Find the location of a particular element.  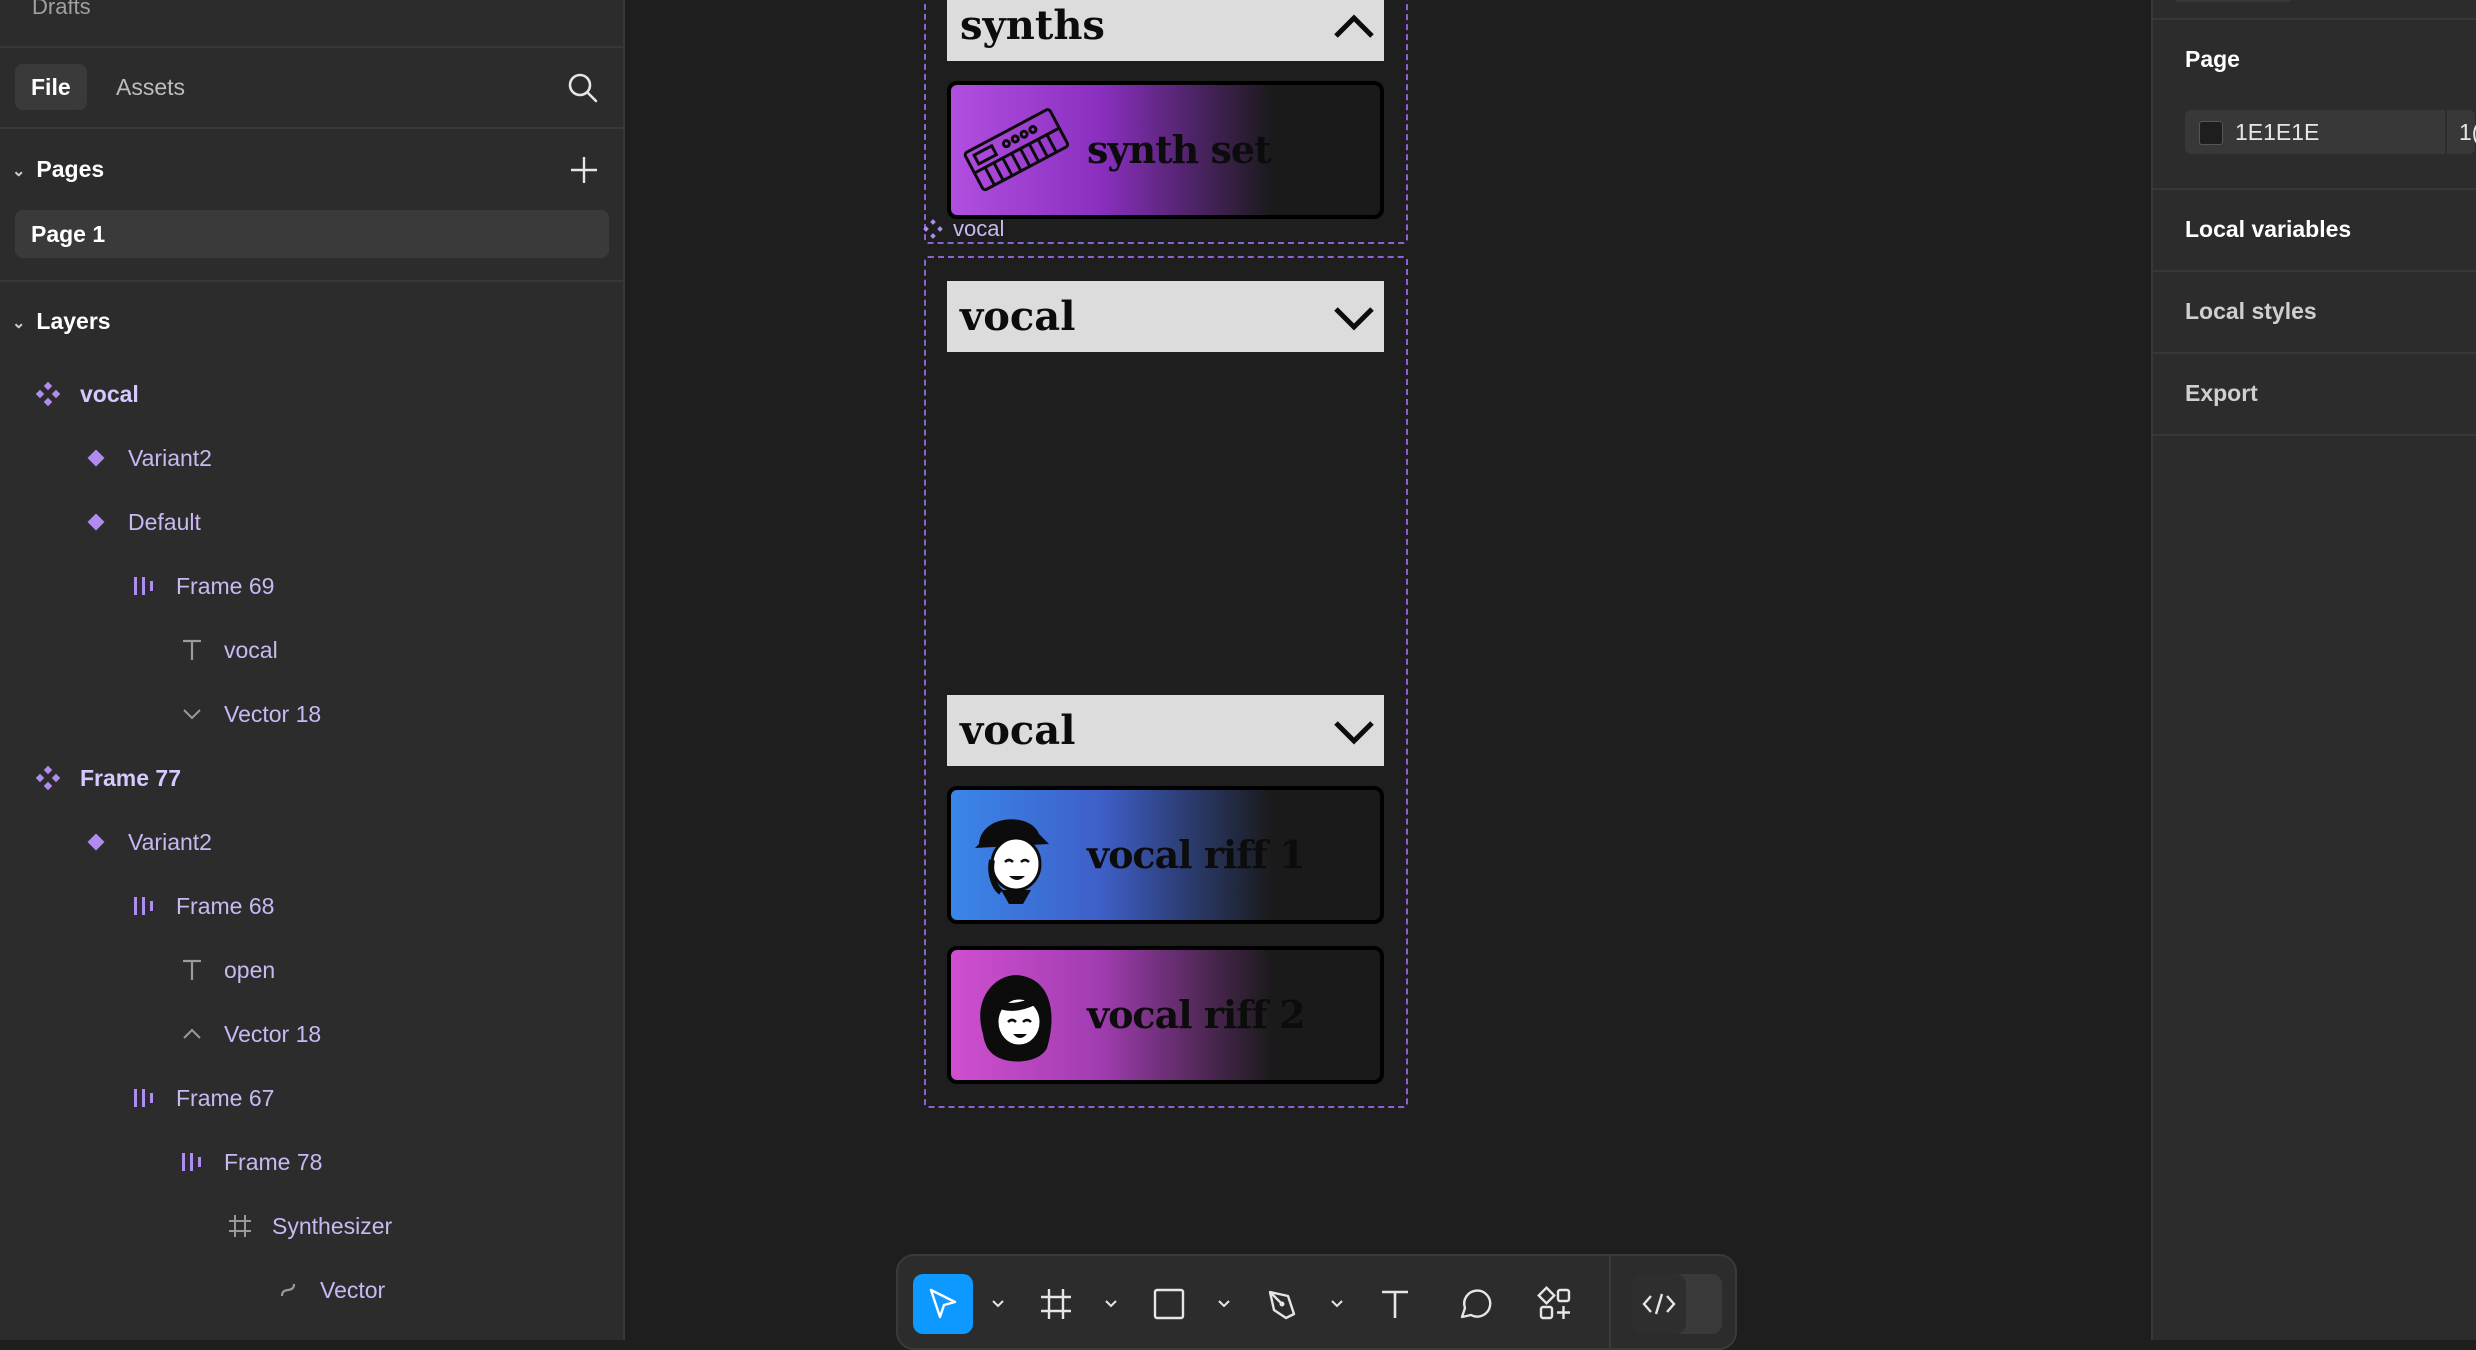

layer-label: Vector is located at coordinates (353, 1290).